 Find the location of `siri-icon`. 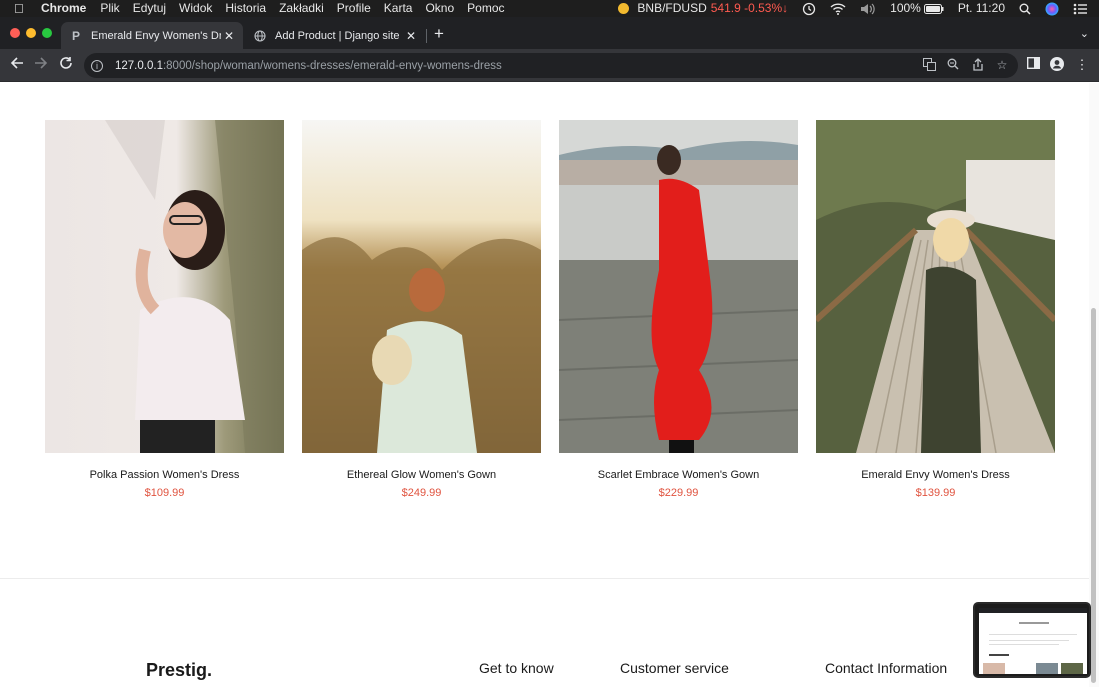

siri-icon is located at coordinates (1052, 9).